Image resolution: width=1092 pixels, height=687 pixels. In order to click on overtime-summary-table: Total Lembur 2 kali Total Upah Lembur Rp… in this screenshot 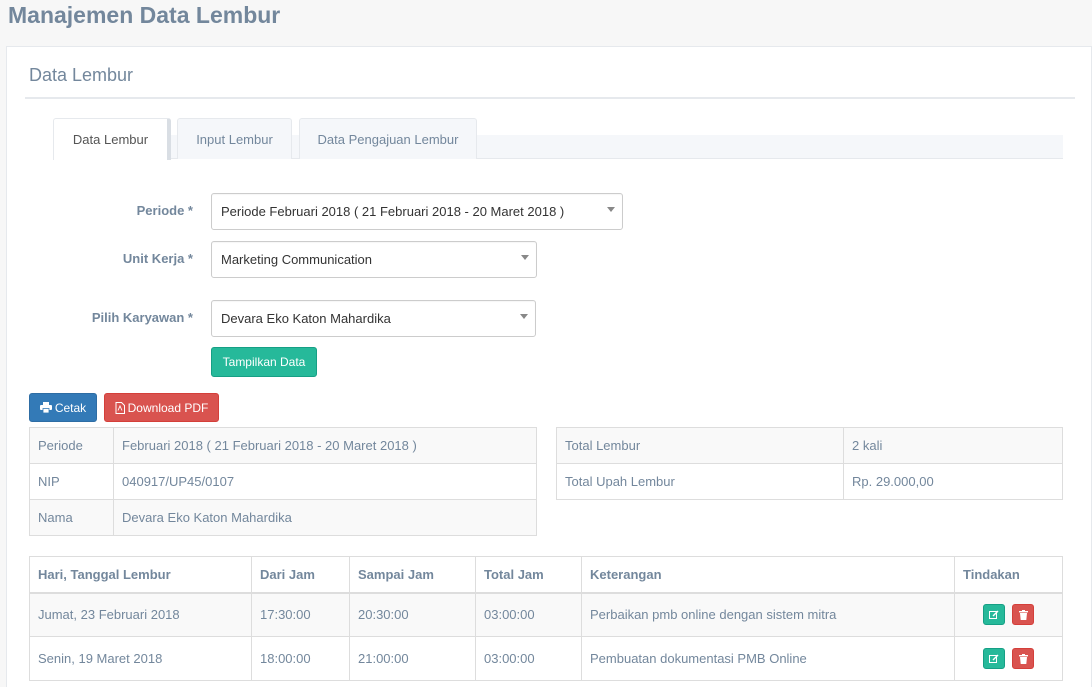, I will do `click(809, 463)`.